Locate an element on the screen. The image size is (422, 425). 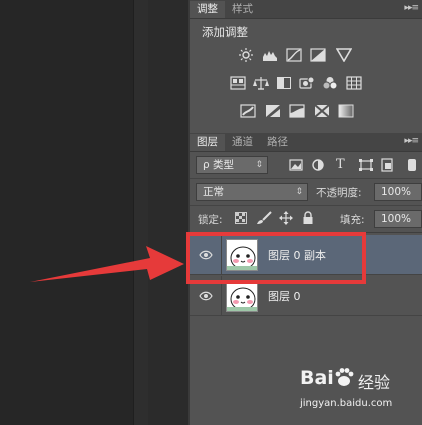
watermark-brand-suffix: 经验 is located at coordinates (374, 382).